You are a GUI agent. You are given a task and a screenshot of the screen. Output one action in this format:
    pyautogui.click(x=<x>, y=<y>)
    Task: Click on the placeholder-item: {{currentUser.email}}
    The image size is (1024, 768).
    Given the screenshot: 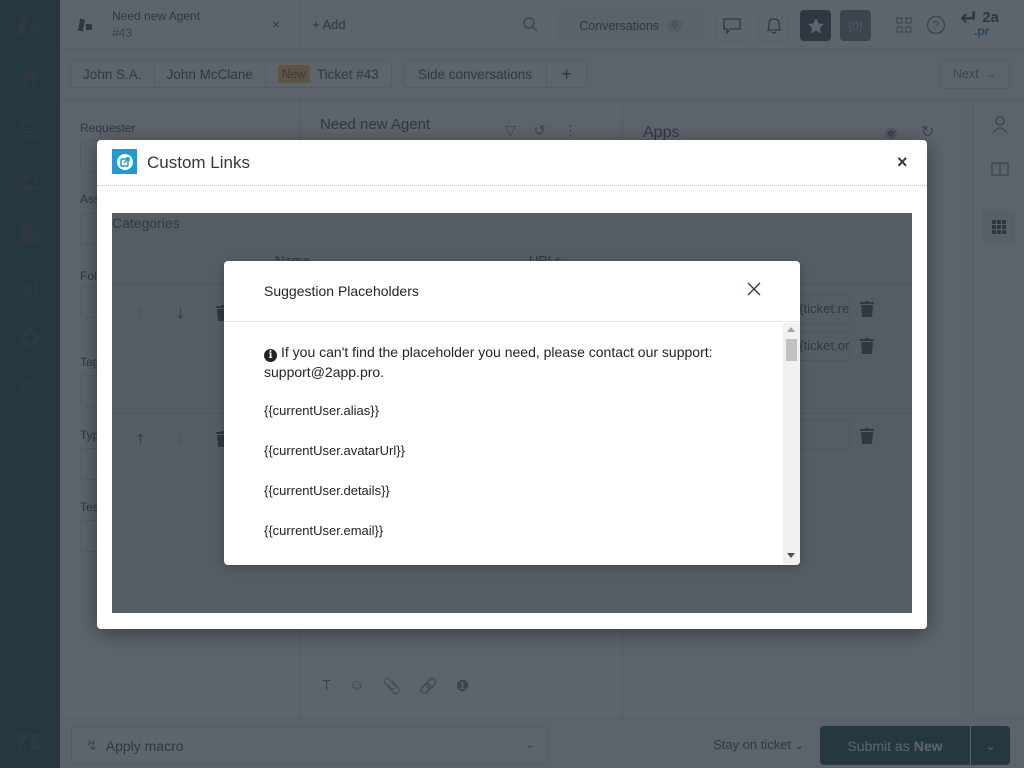 What is the action you would take?
    pyautogui.click(x=323, y=530)
    